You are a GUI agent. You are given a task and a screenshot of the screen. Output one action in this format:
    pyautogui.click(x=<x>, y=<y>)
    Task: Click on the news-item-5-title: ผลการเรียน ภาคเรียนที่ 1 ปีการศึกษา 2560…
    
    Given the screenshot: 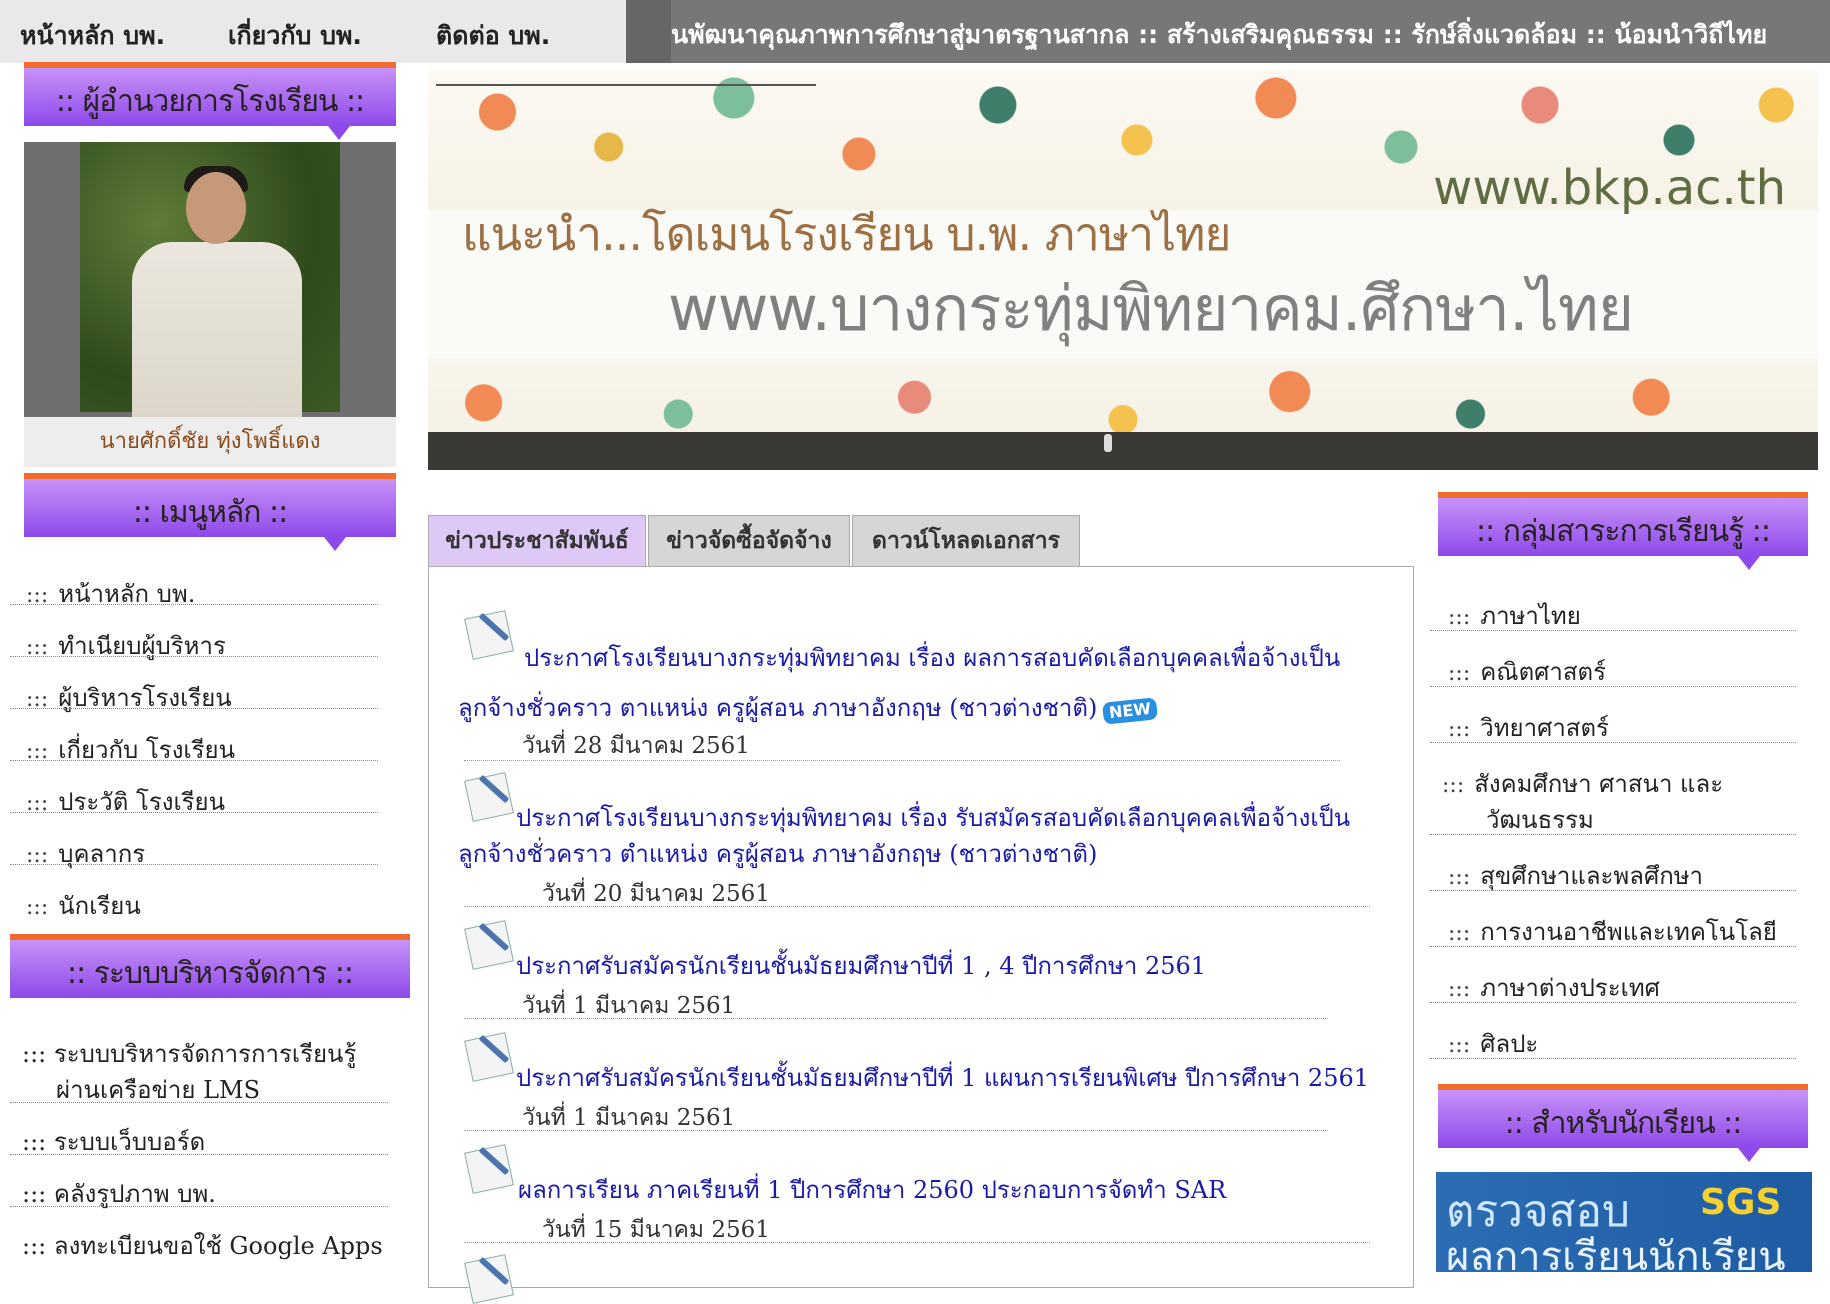 What is the action you would take?
    pyautogui.click(x=872, y=1190)
    